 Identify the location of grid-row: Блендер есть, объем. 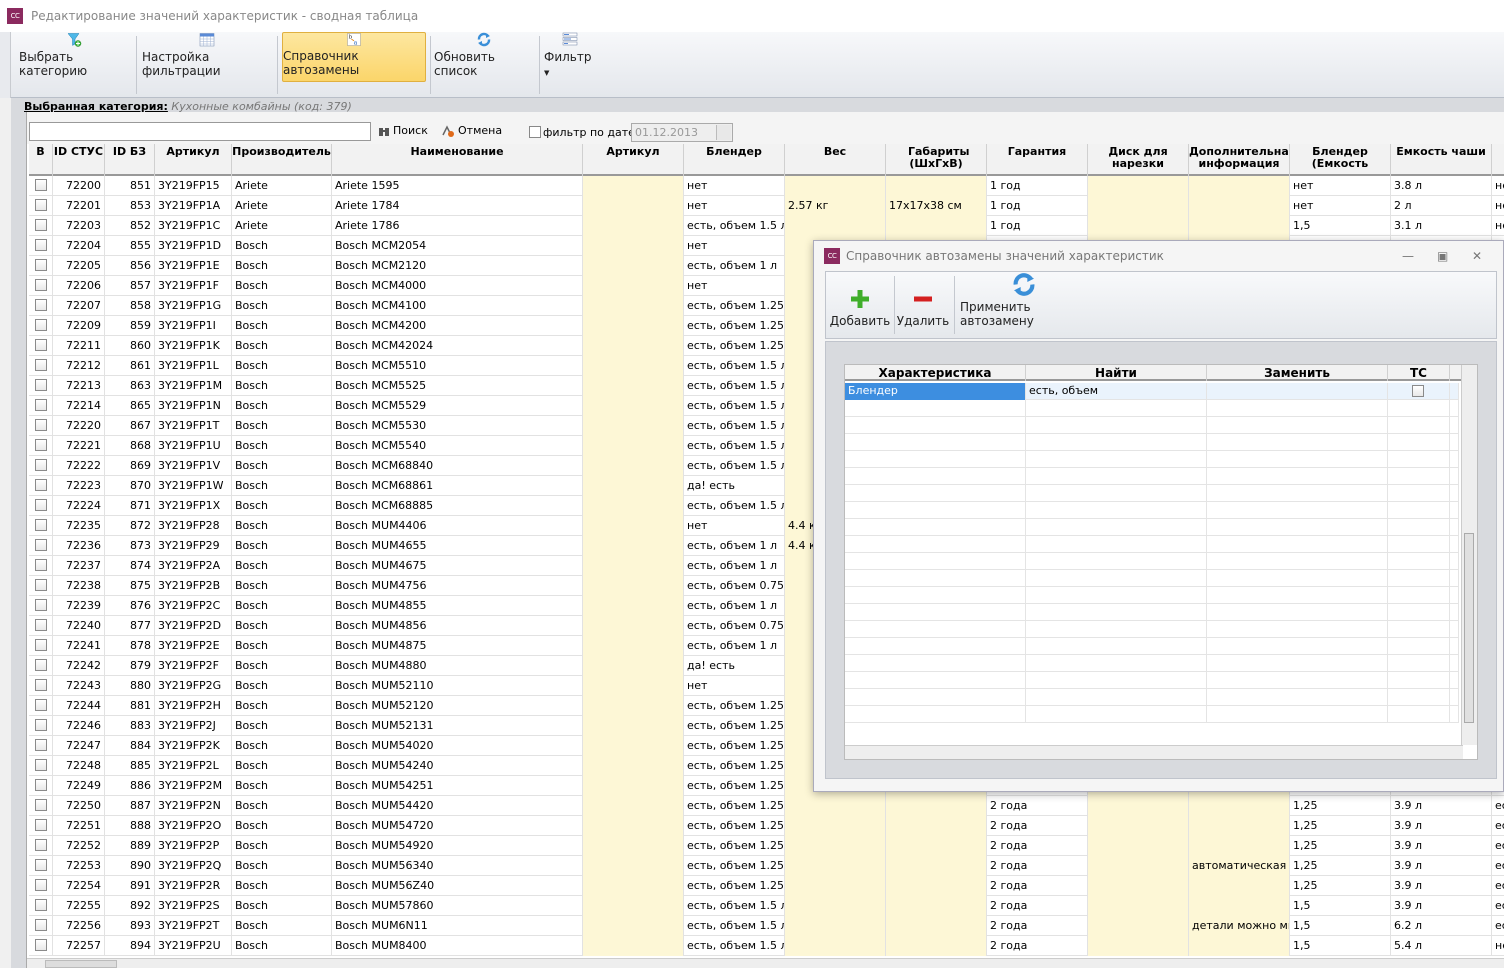
(1152, 391).